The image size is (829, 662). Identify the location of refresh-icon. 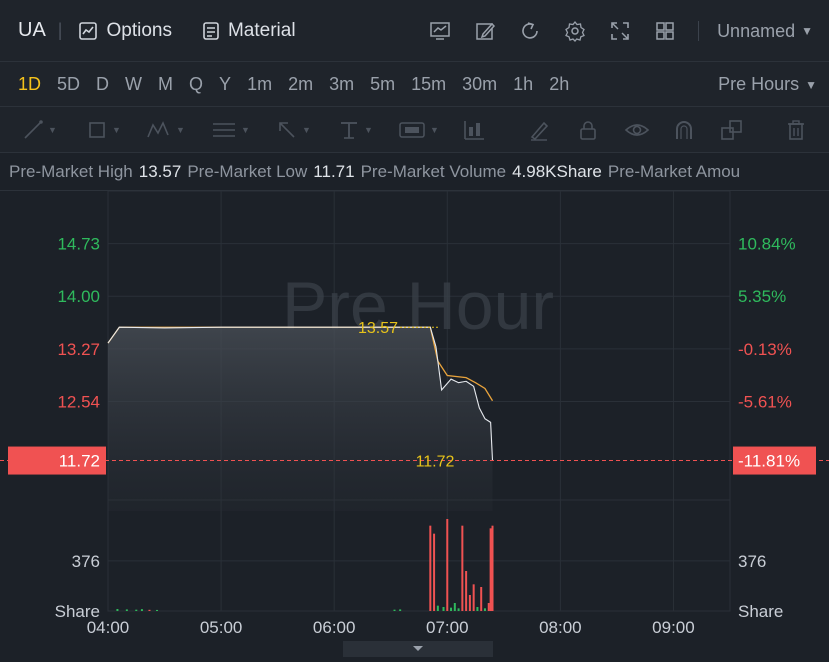
(530, 31).